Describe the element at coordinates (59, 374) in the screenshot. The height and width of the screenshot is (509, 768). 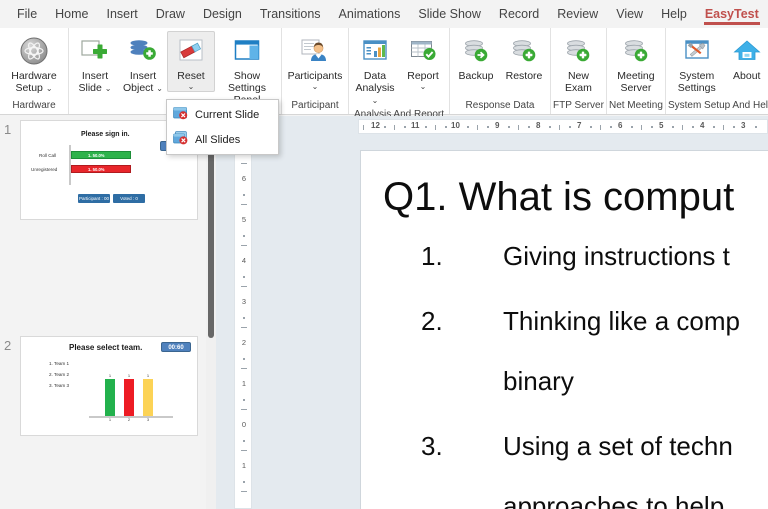
I see `slide-2-option-1: 2. Team 2` at that location.